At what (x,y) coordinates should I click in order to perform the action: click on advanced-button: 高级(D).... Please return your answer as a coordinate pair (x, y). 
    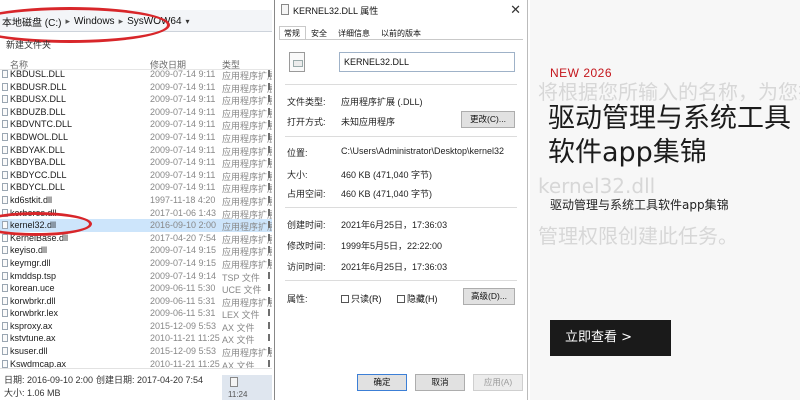
    Looking at the image, I should click on (489, 296).